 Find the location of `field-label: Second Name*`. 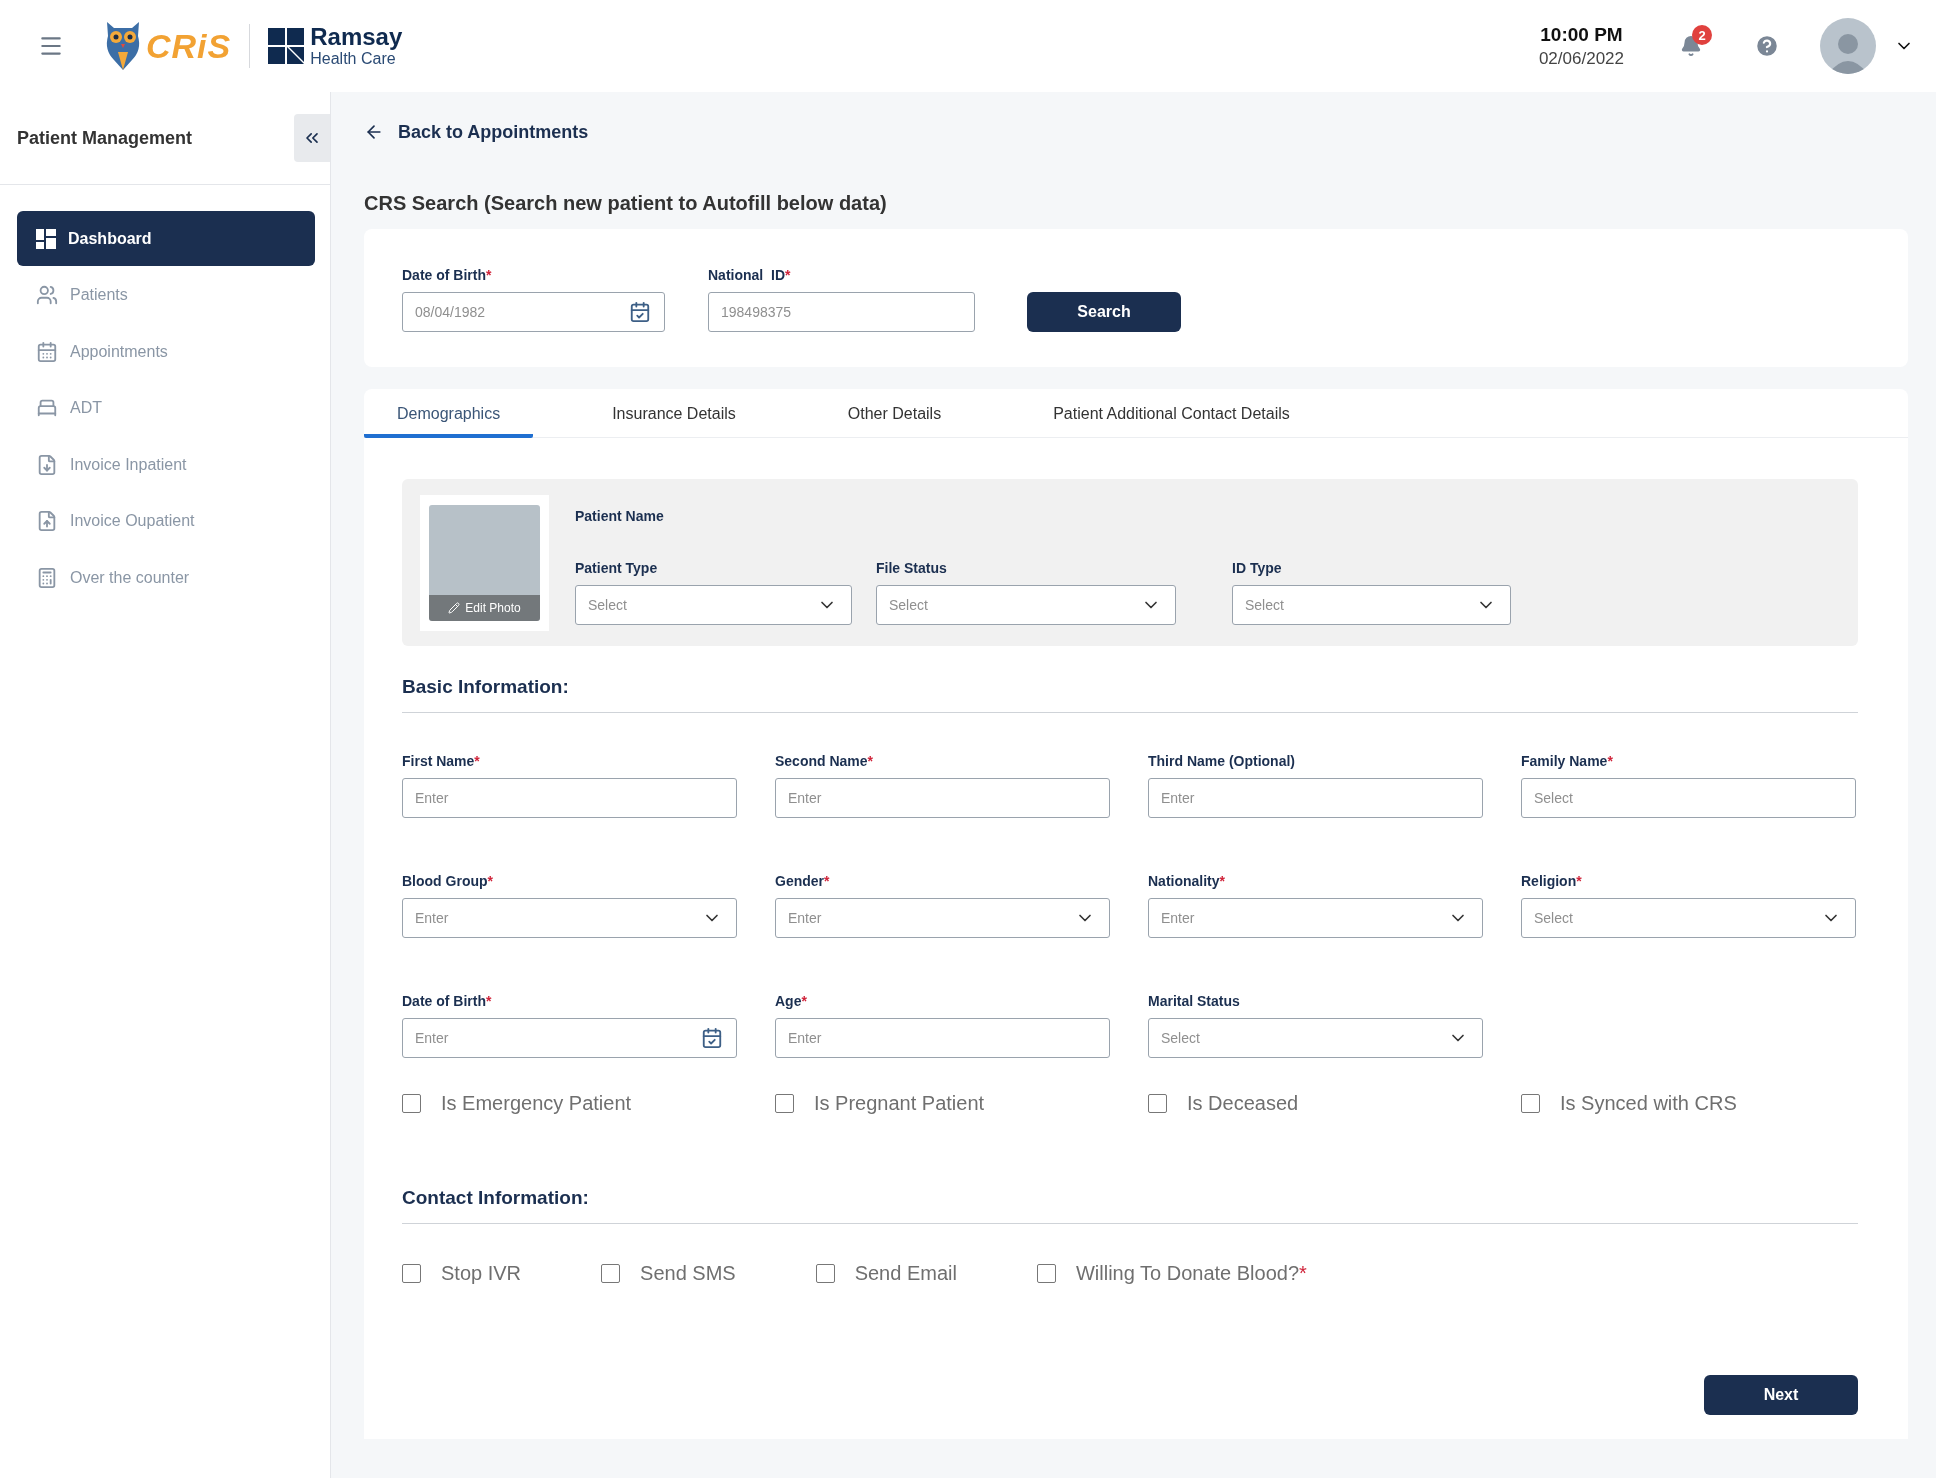

field-label: Second Name* is located at coordinates (825, 761).